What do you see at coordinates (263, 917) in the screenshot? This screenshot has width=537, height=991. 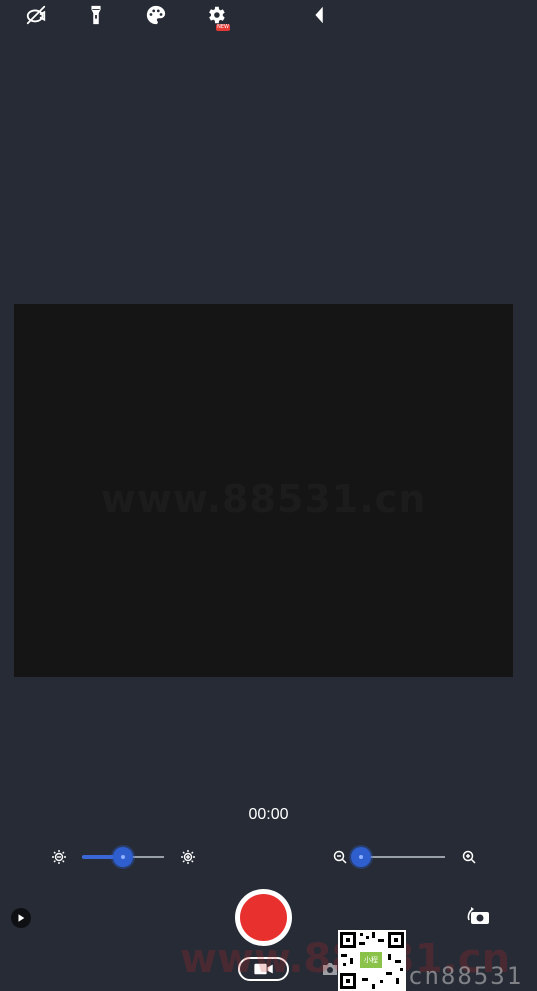 I see `record-indicator` at bounding box center [263, 917].